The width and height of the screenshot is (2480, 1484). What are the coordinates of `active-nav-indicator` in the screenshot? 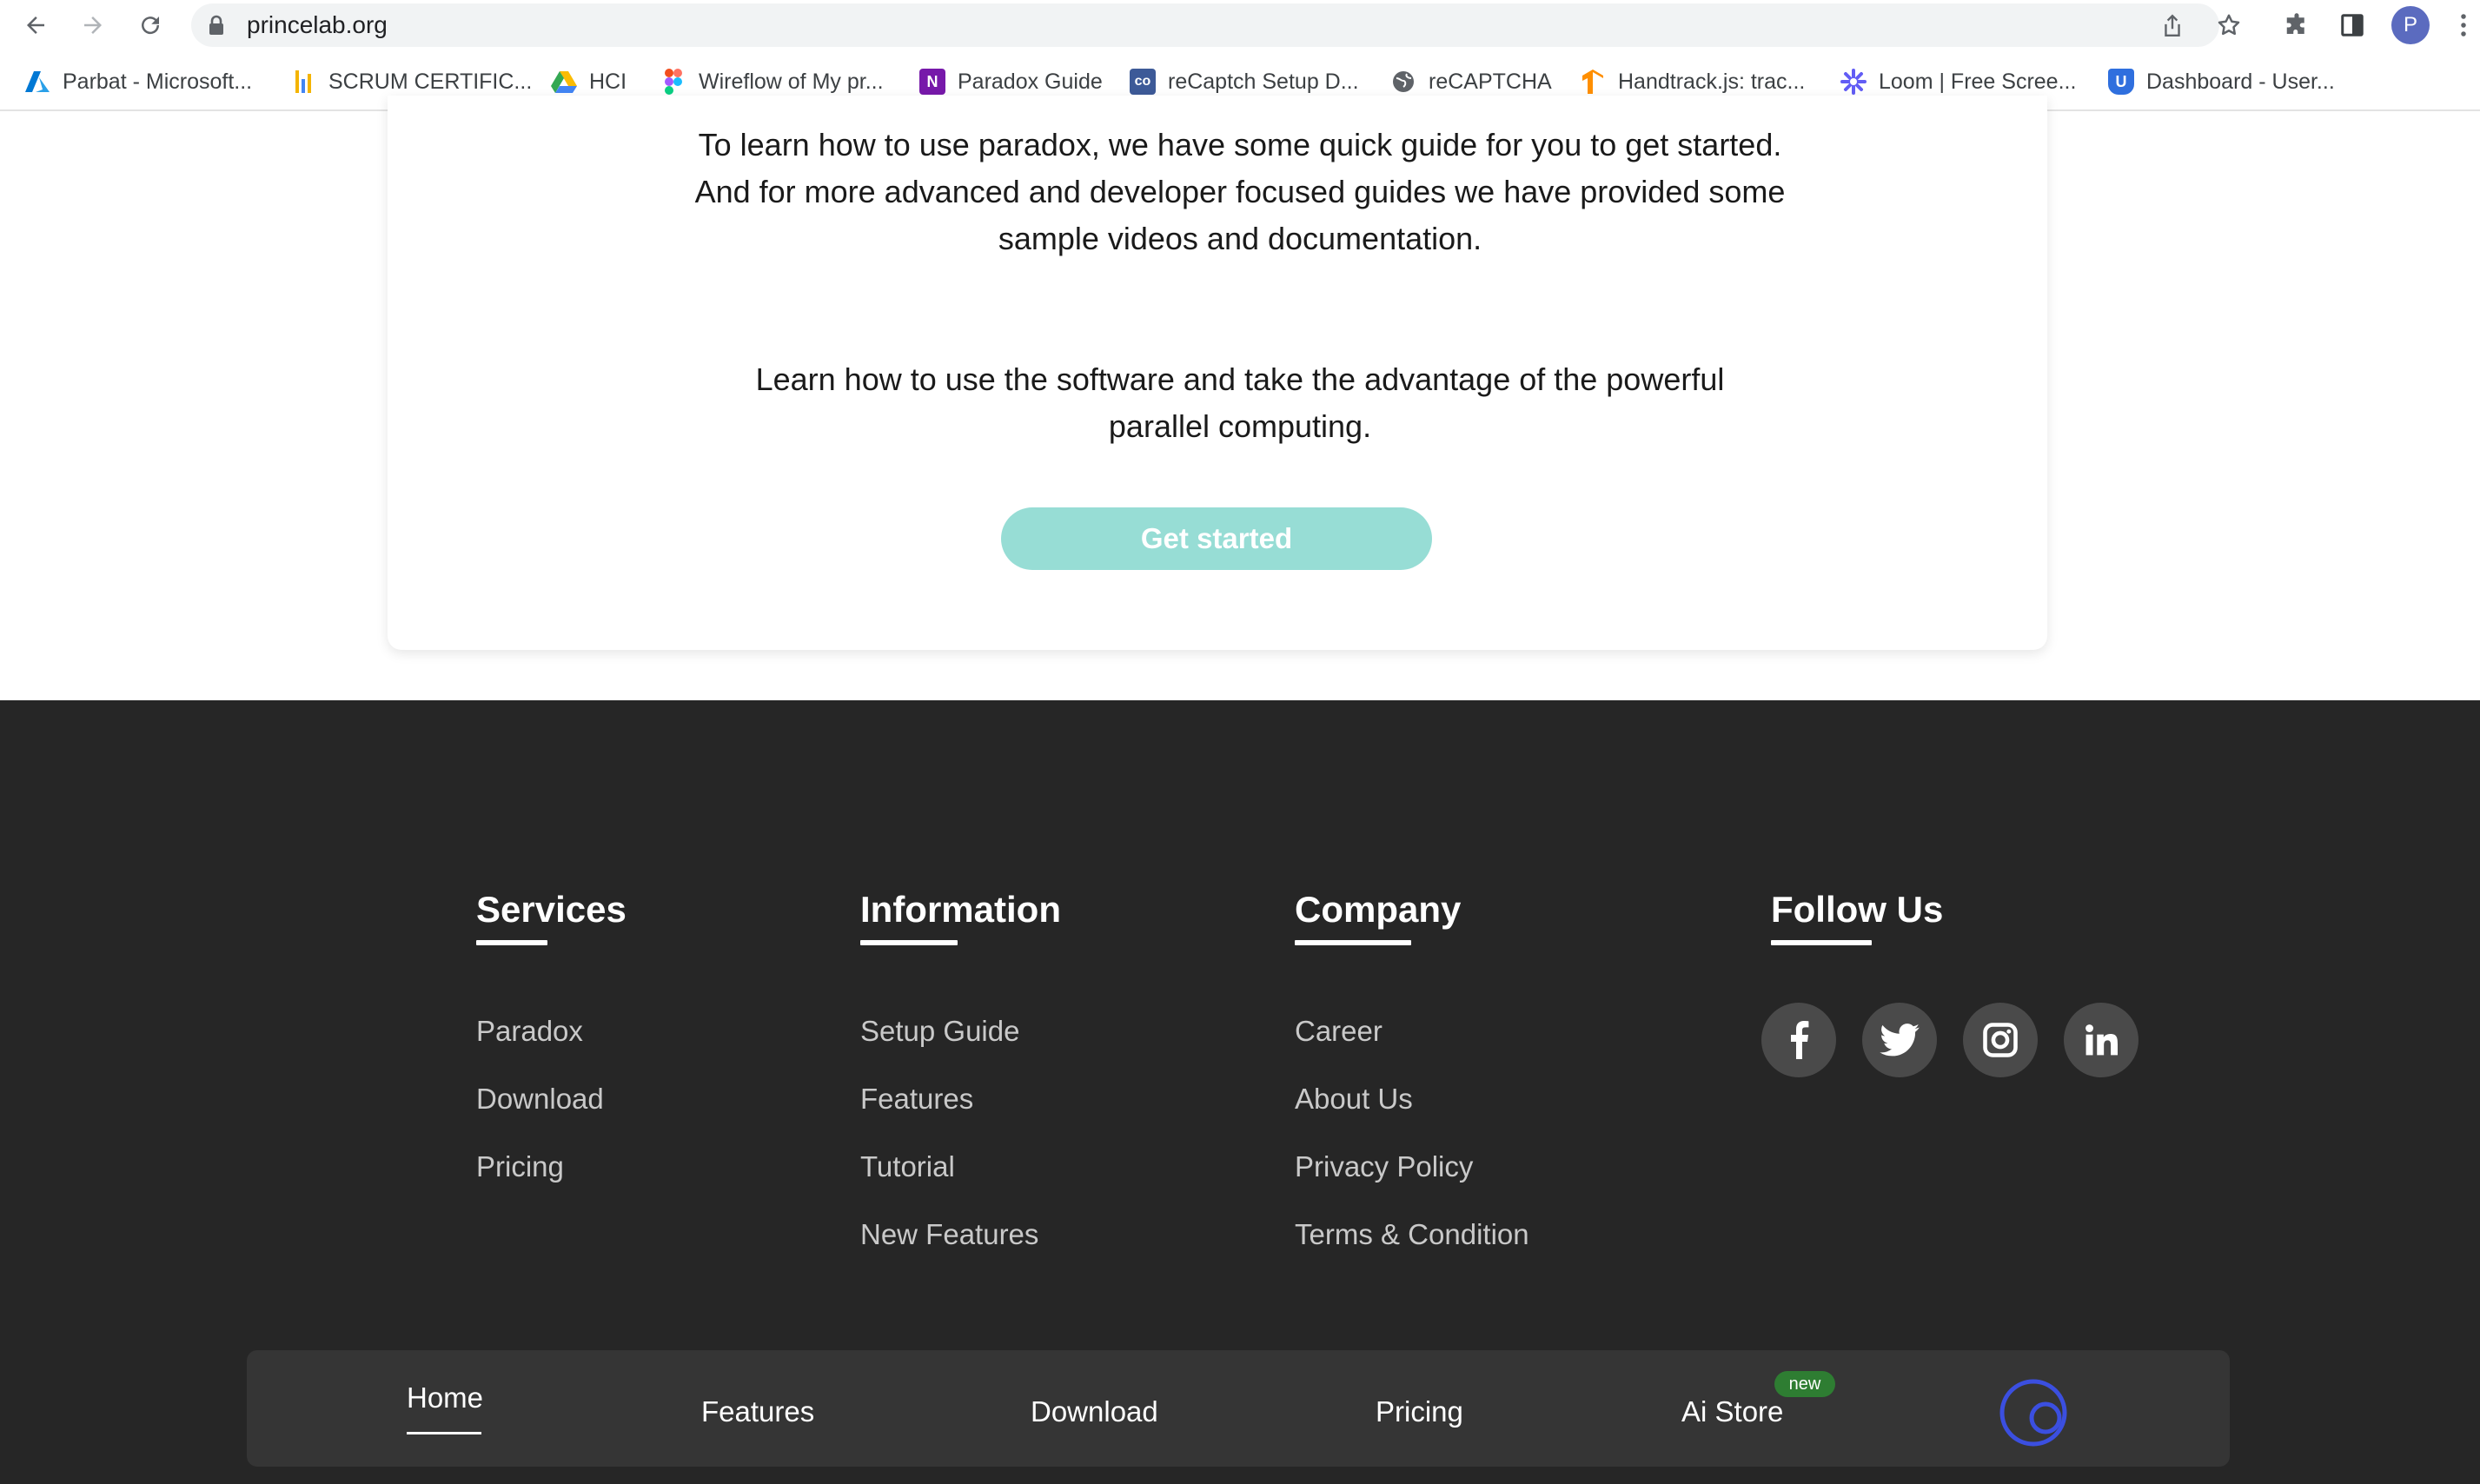 It's located at (444, 1433).